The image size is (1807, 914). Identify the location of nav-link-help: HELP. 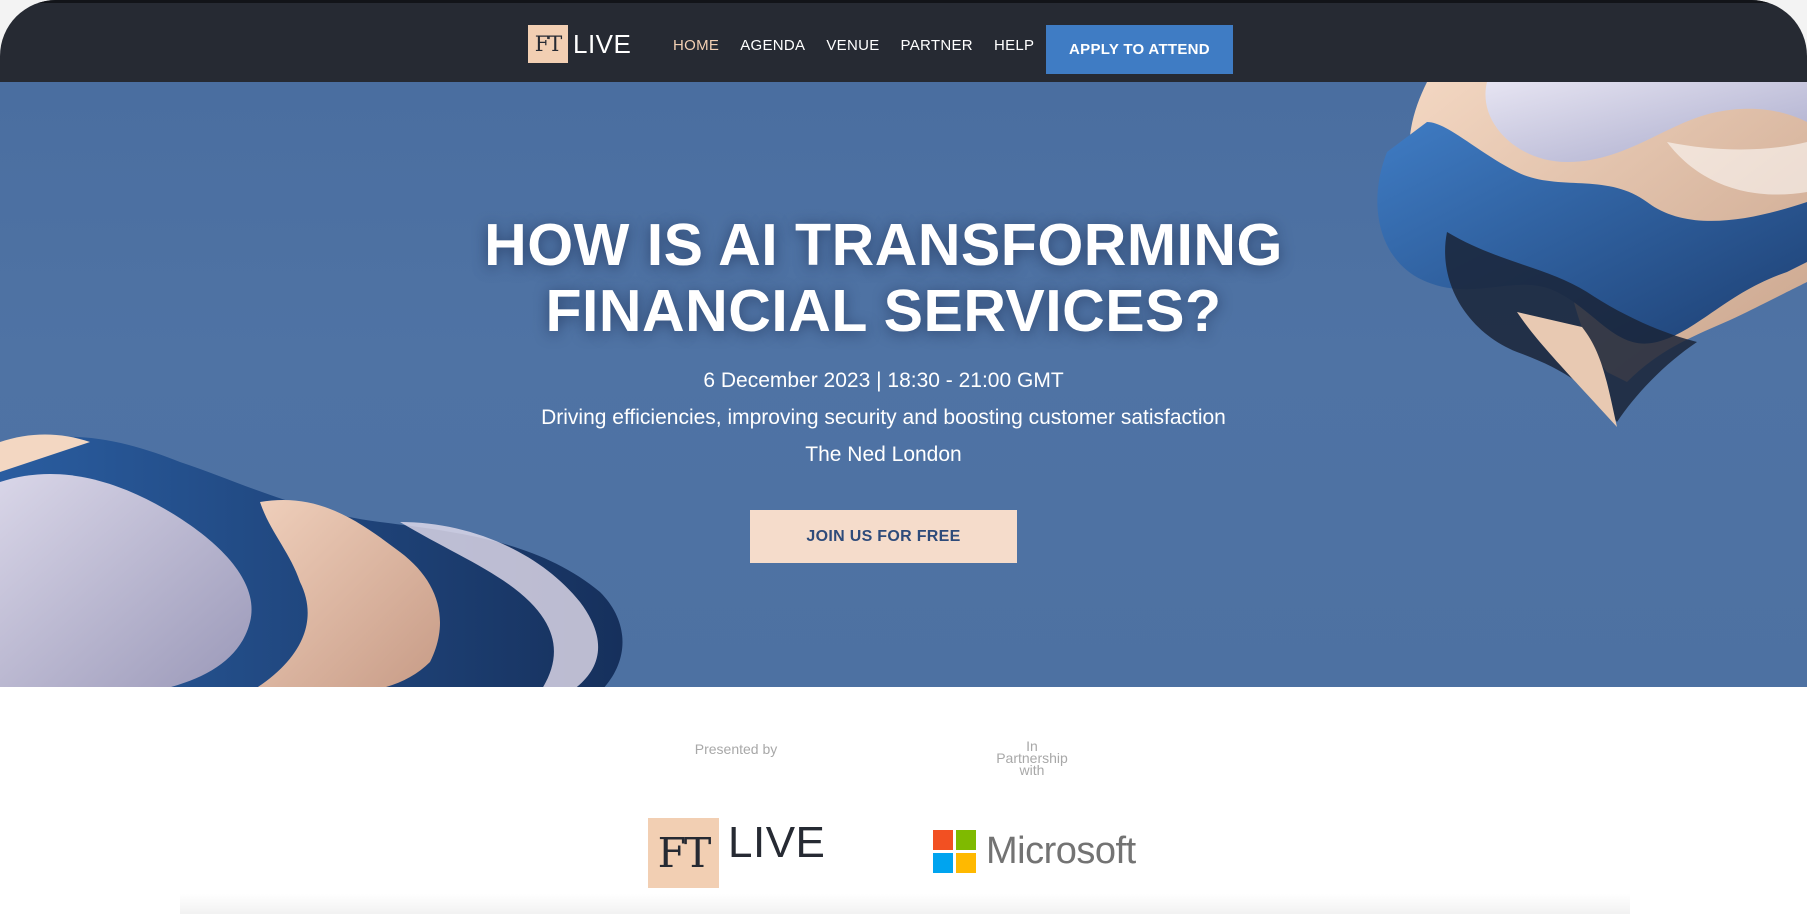
(1014, 45).